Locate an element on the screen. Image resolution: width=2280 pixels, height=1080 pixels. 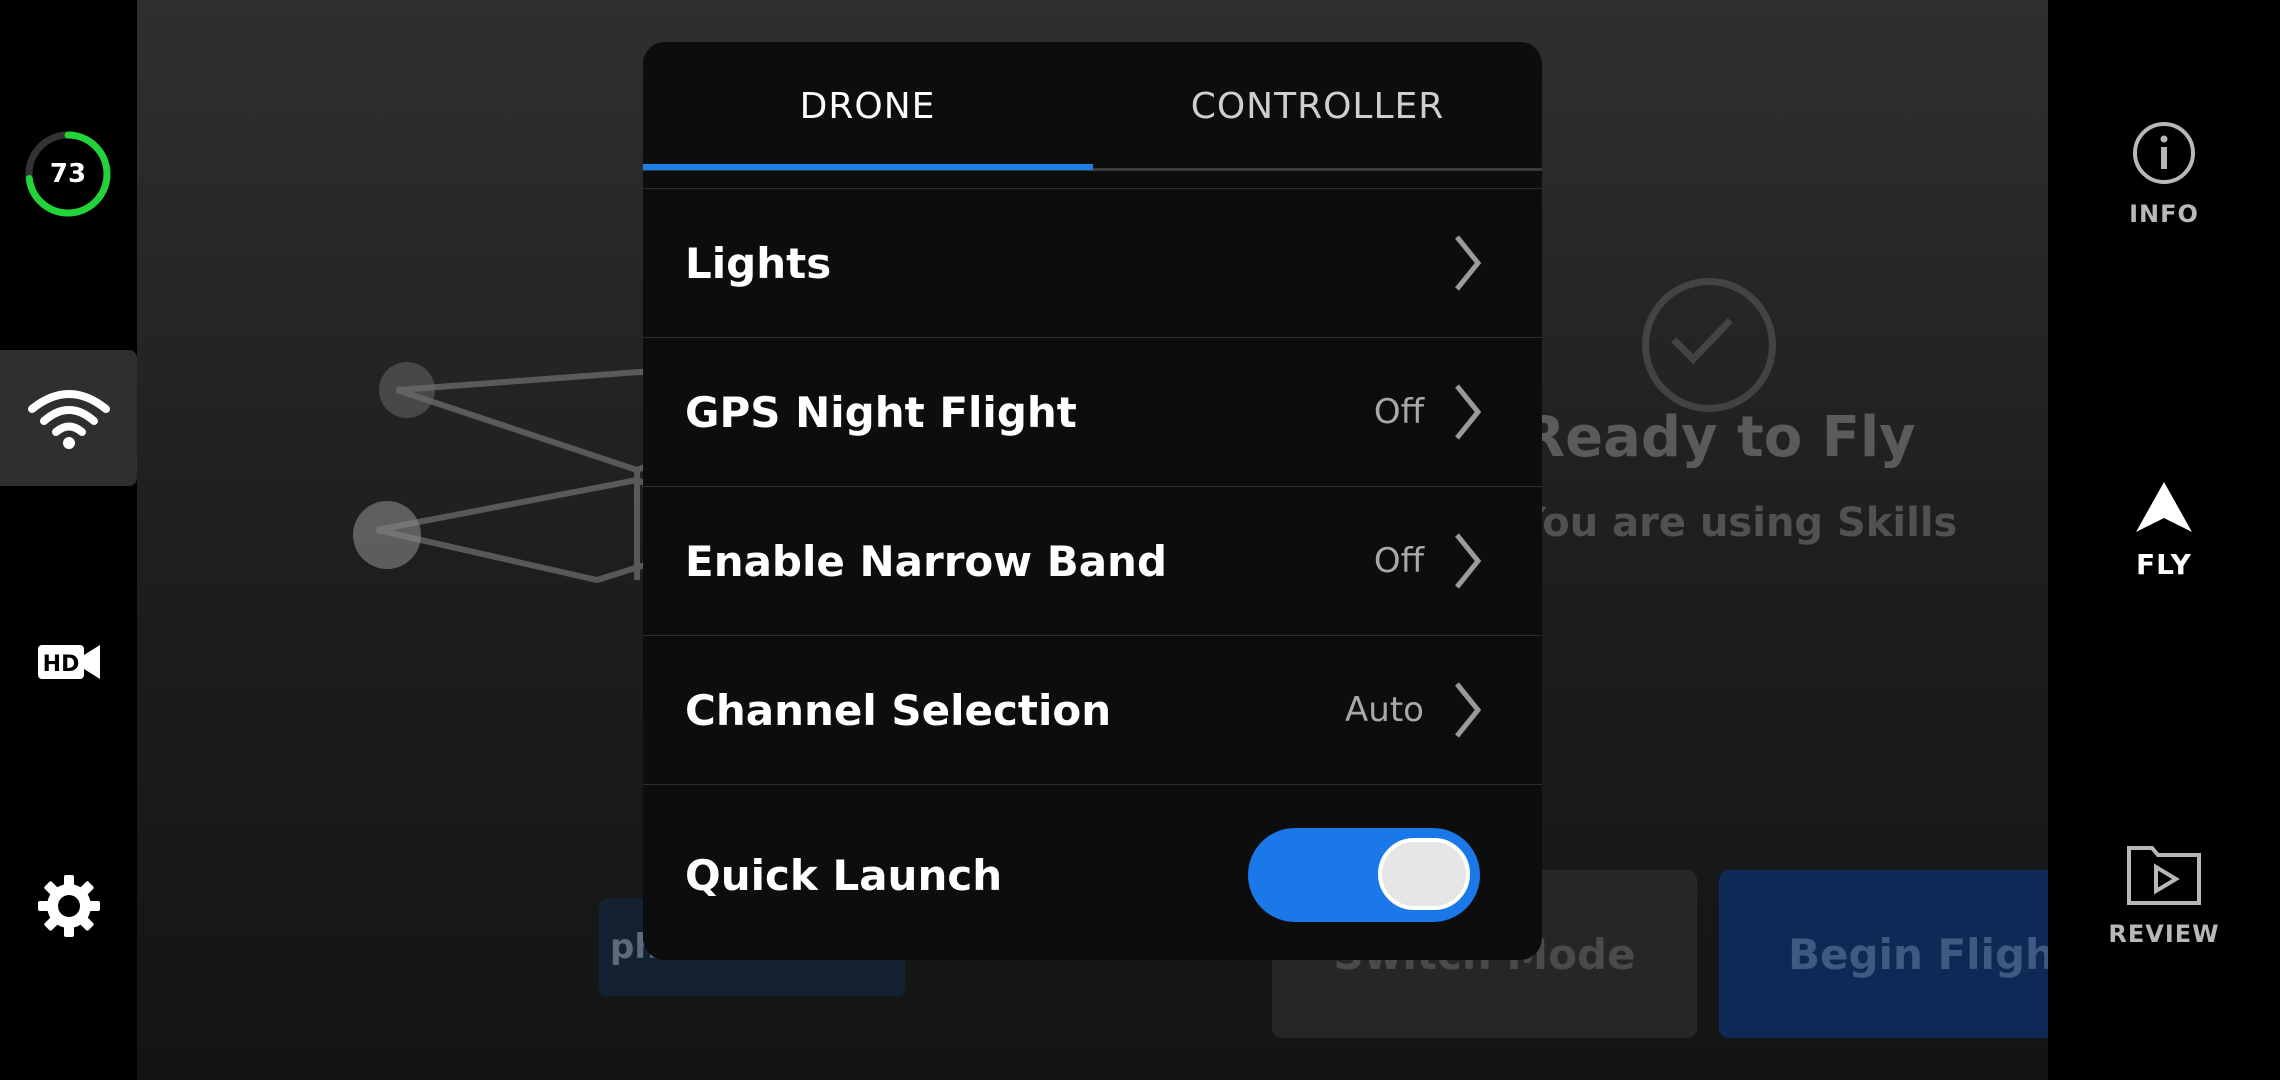
settings-row-lights: Lights is located at coordinates (1092, 262).